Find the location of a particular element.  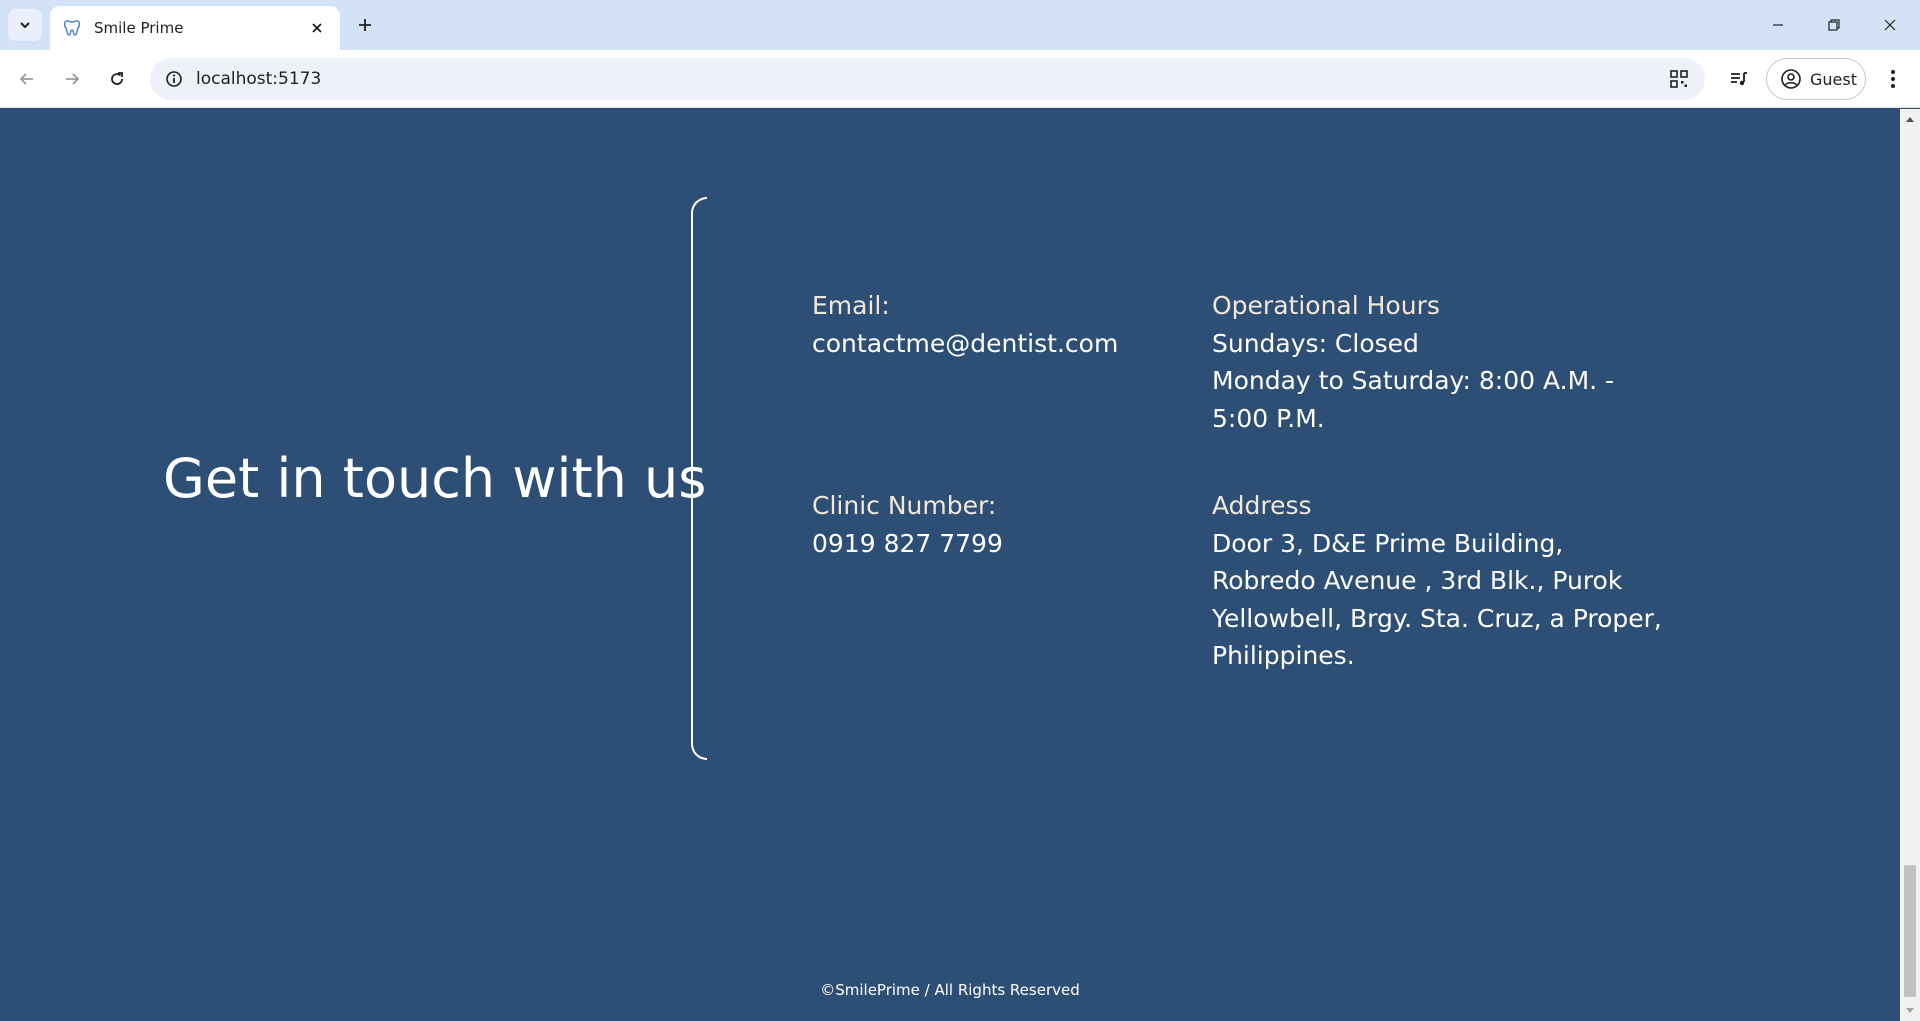

minimize-icon is located at coordinates (1778, 25).